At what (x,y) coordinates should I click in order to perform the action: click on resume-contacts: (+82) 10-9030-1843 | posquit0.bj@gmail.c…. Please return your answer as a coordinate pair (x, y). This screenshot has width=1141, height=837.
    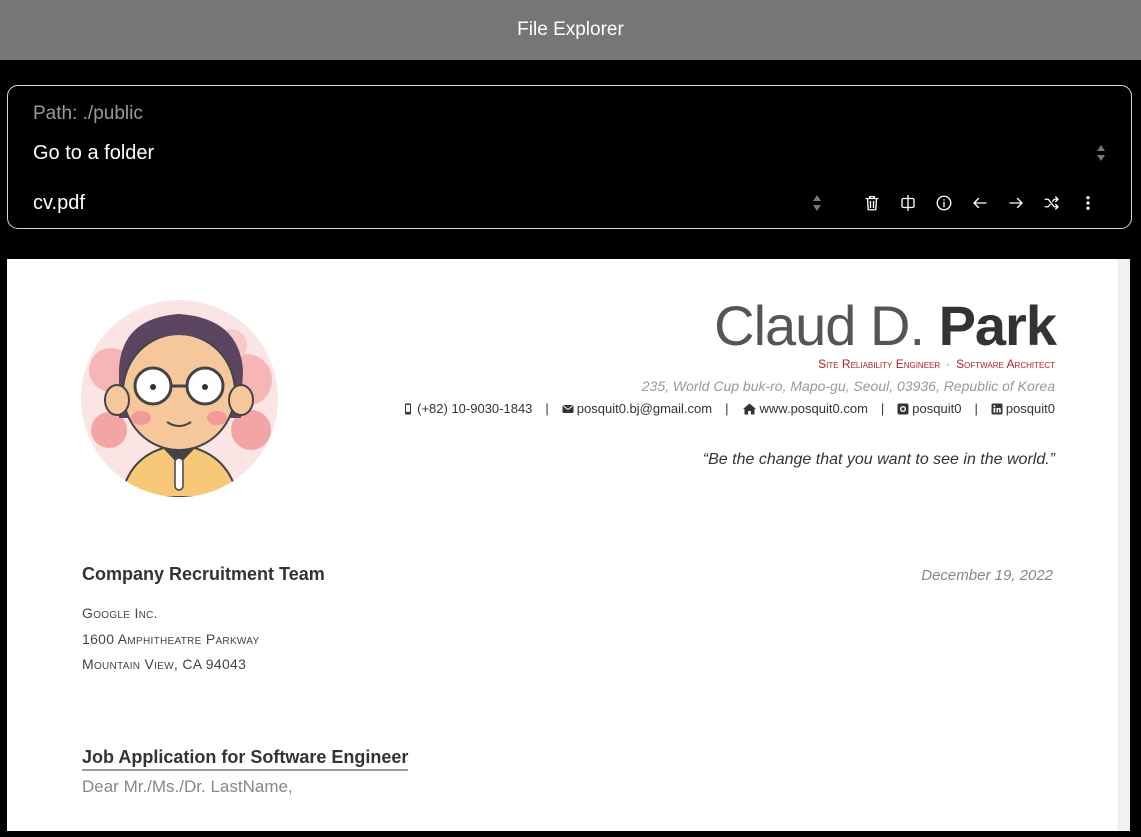
    Looking at the image, I should click on (728, 408).